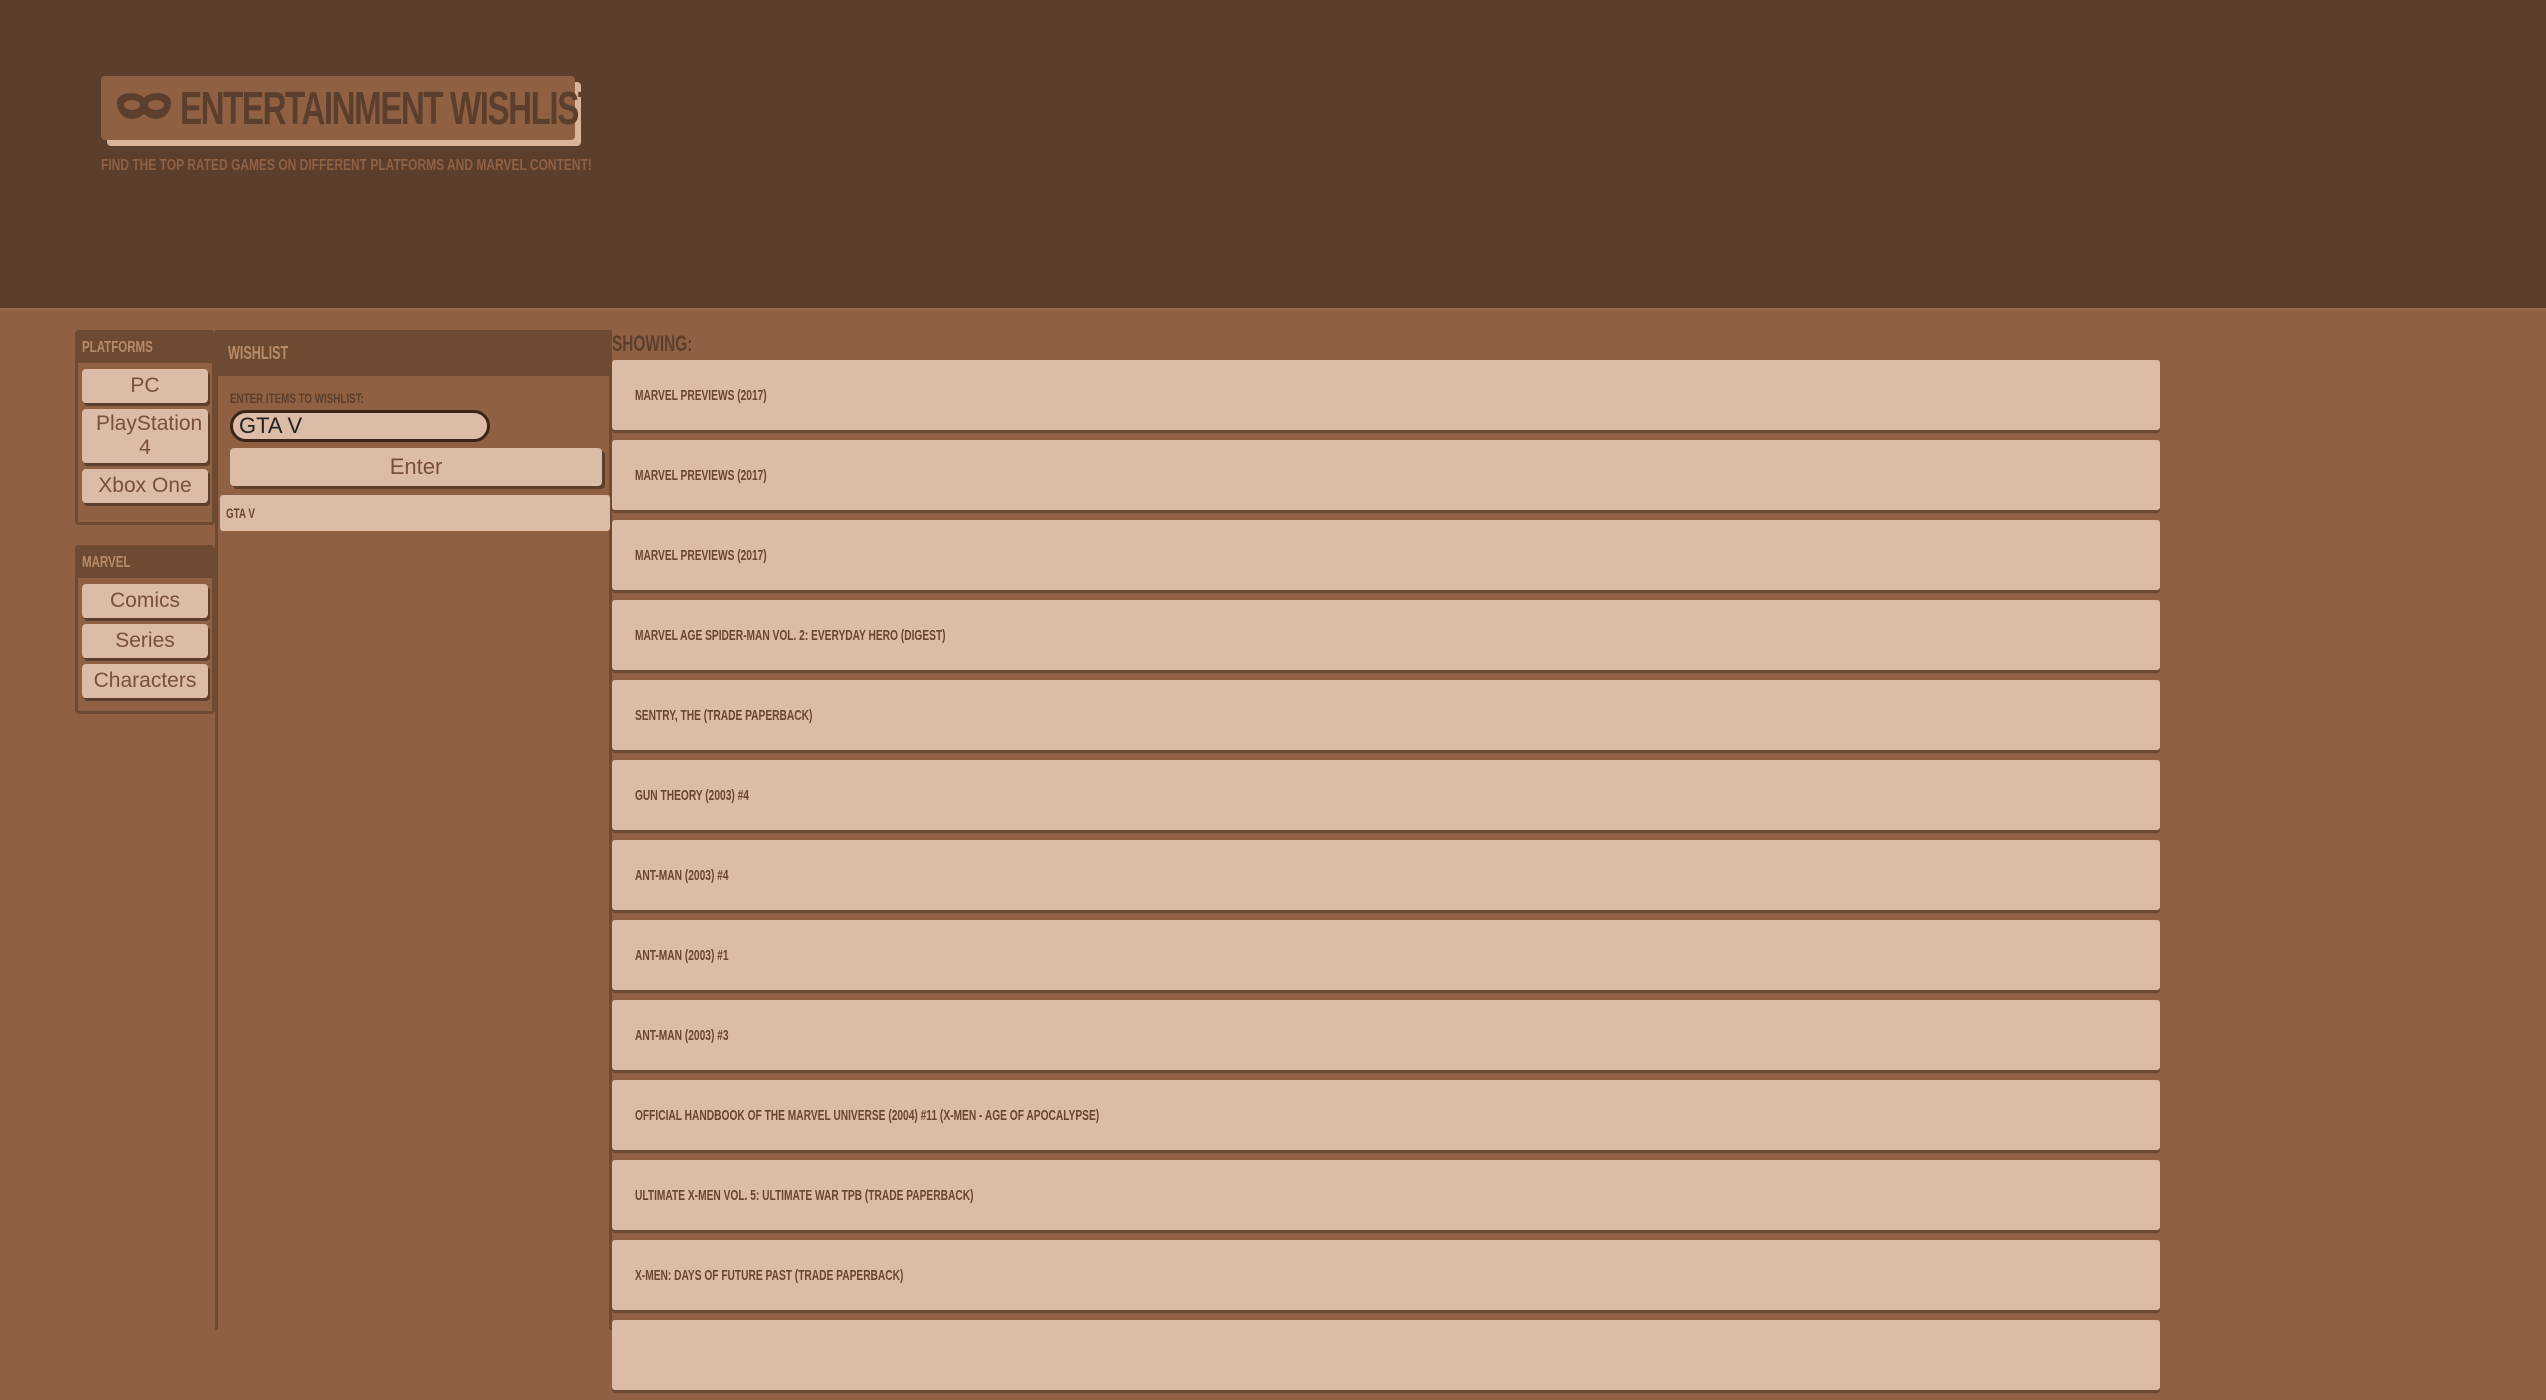 The height and width of the screenshot is (1400, 2546). I want to click on platform-xbox-button: Xbox One, so click(145, 486).